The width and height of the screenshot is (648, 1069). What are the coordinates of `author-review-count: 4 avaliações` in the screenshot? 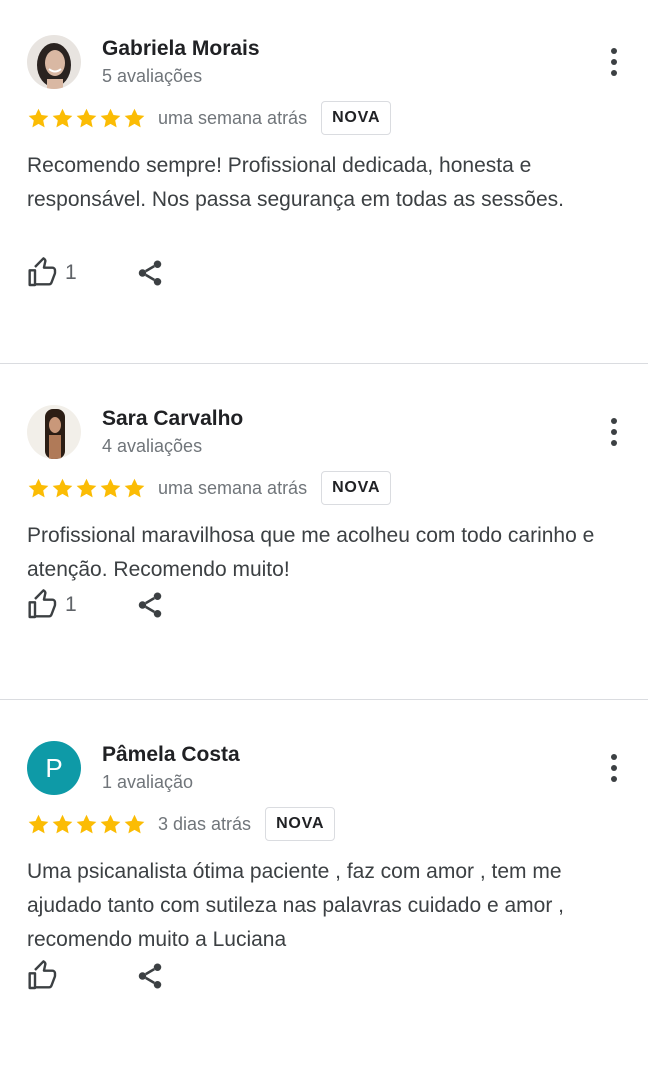 It's located at (152, 446).